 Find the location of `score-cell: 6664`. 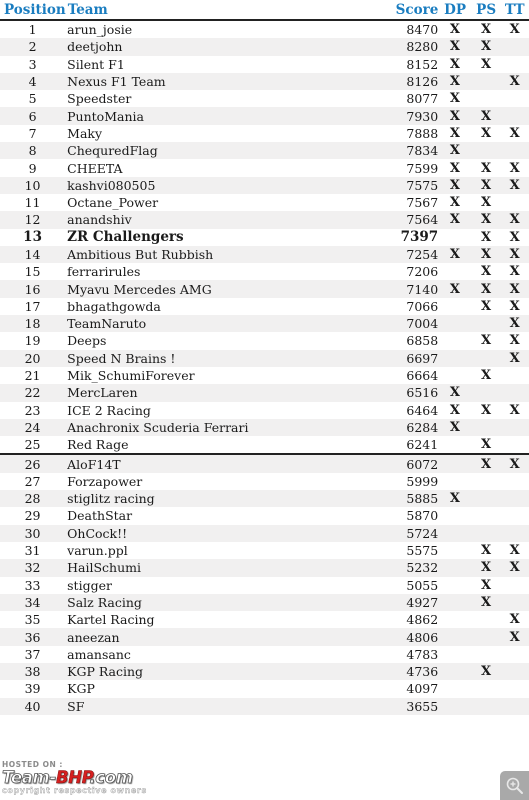

score-cell: 6664 is located at coordinates (422, 376).